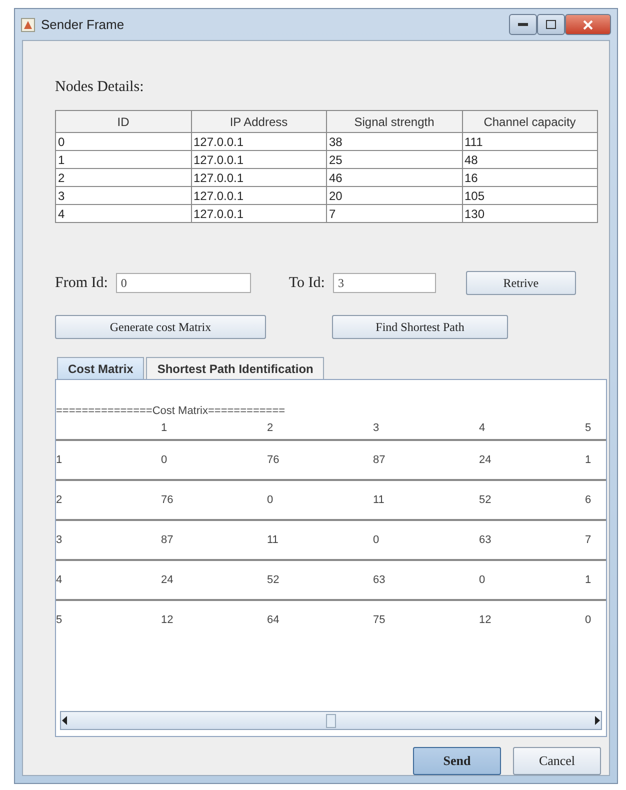  I want to click on column-header: Channel capacity, so click(530, 121).